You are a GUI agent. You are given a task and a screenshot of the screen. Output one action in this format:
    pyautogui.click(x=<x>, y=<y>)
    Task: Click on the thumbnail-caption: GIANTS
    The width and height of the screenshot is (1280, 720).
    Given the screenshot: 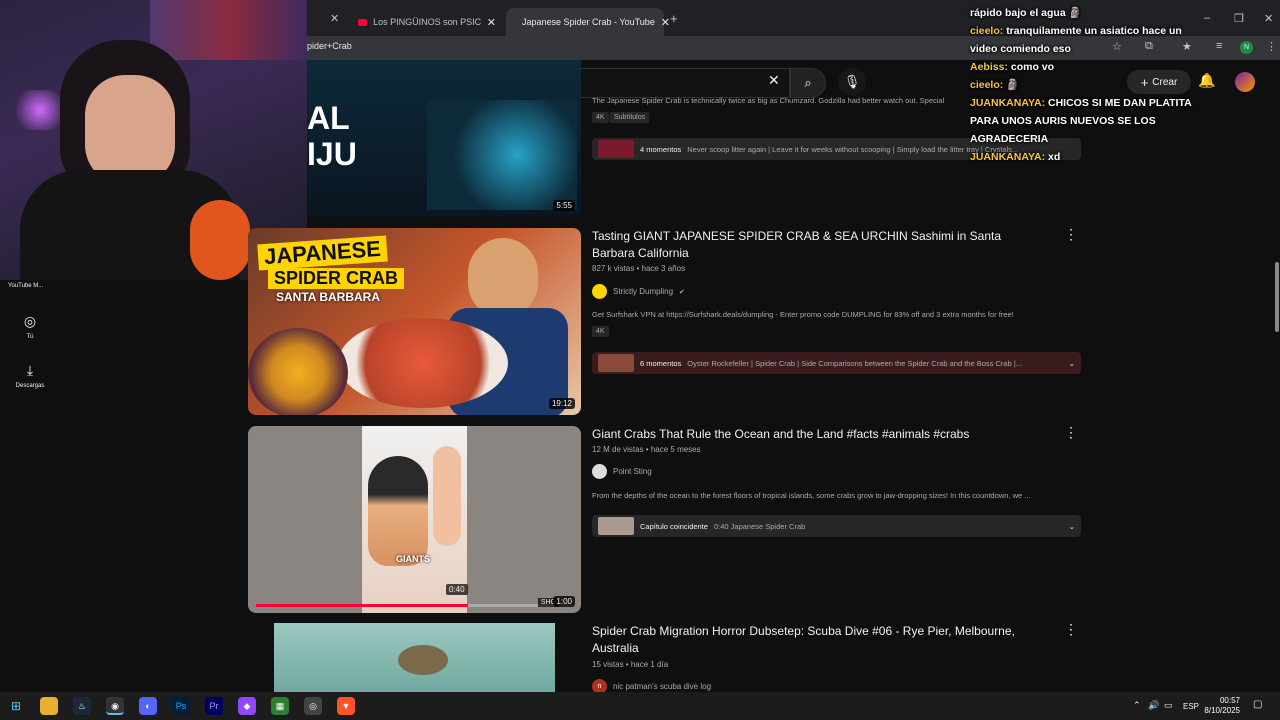 What is the action you would take?
    pyautogui.click(x=413, y=559)
    